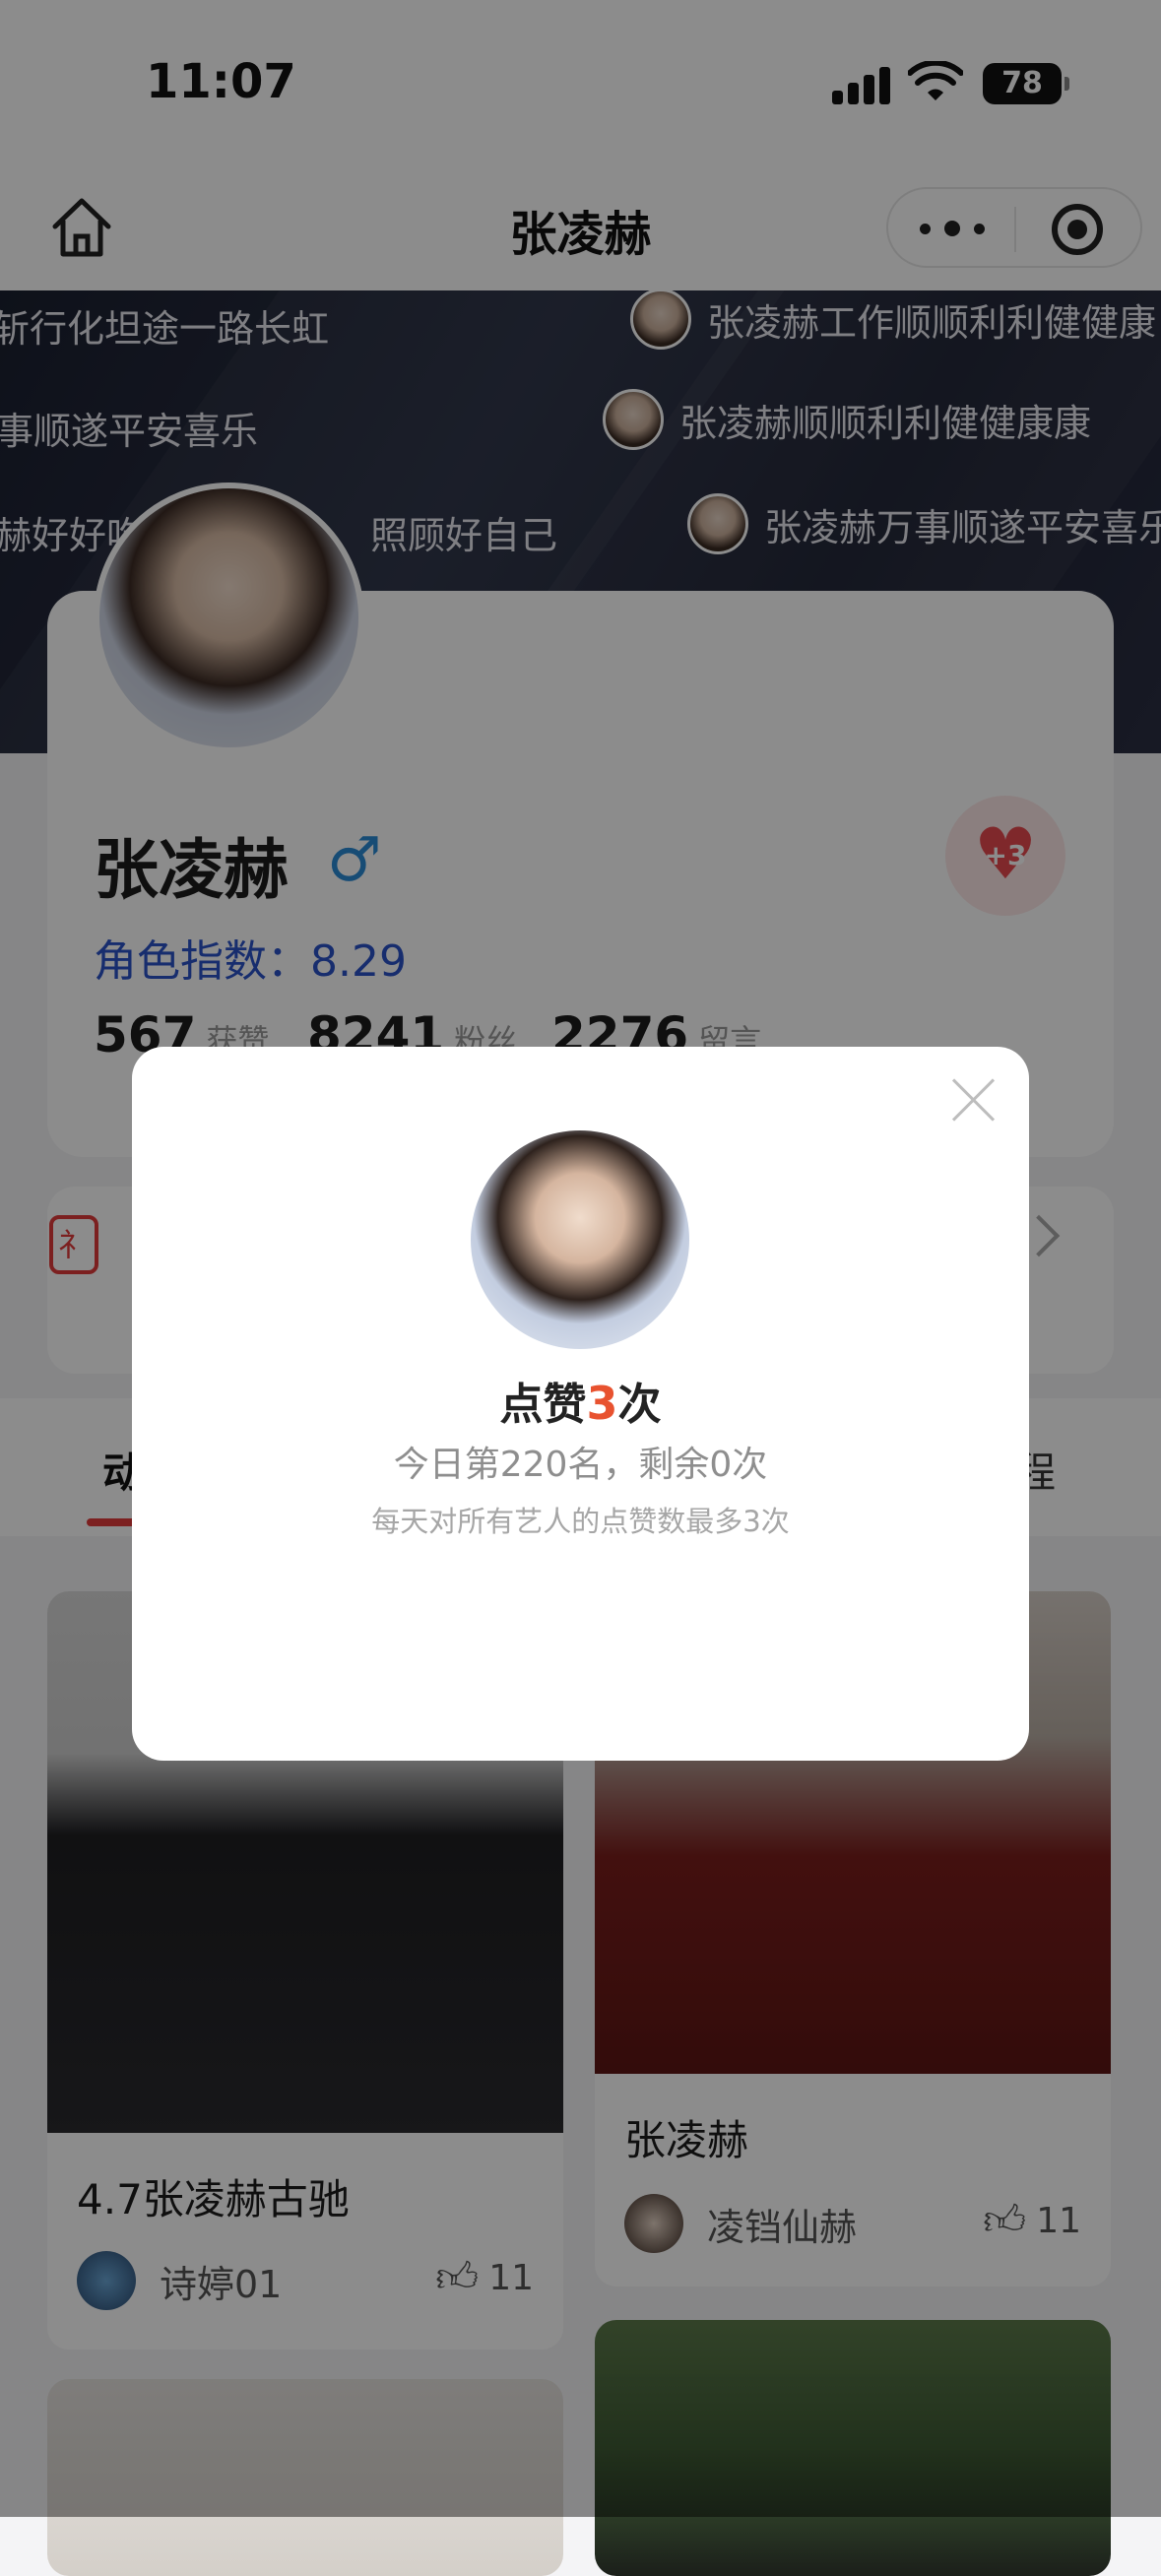 This screenshot has width=1161, height=2576. Describe the element at coordinates (580, 1403) in the screenshot. I see `like-count-text: 点赞3次` at that location.